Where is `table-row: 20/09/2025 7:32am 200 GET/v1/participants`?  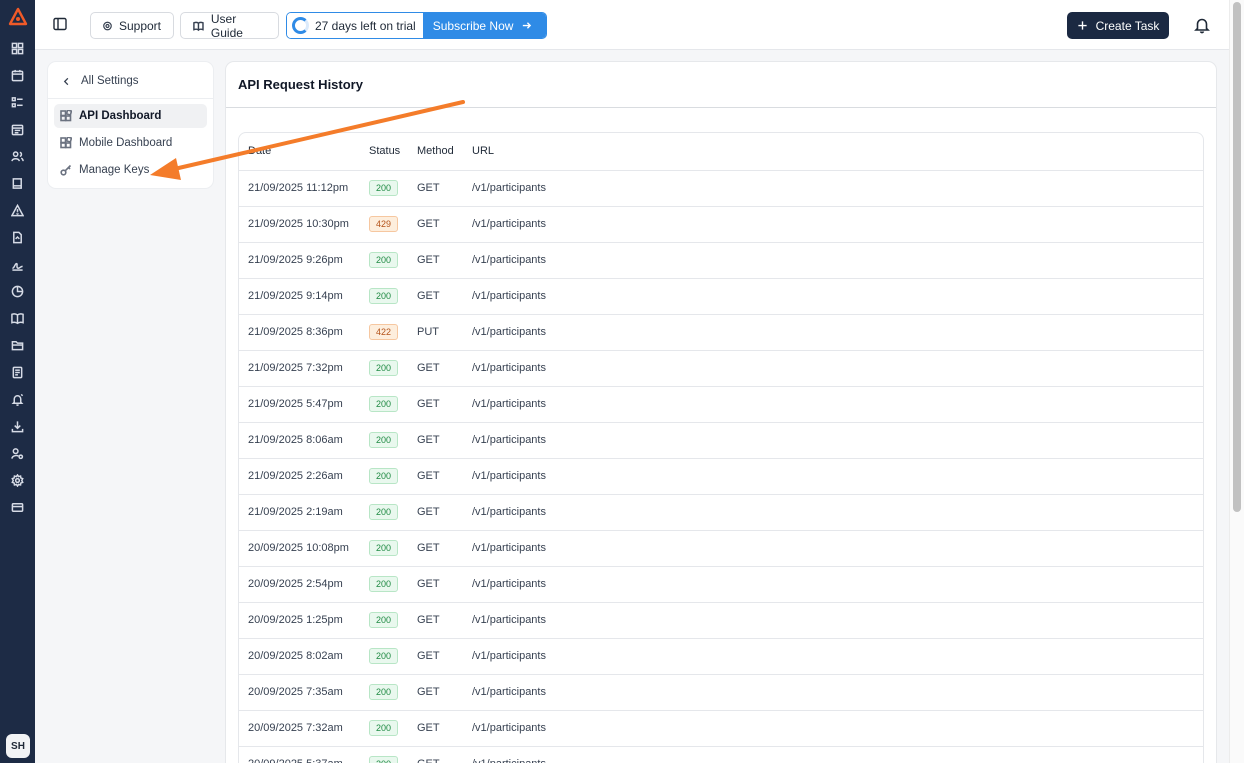 table-row: 20/09/2025 7:32am 200 GET/v1/participants is located at coordinates (721, 728).